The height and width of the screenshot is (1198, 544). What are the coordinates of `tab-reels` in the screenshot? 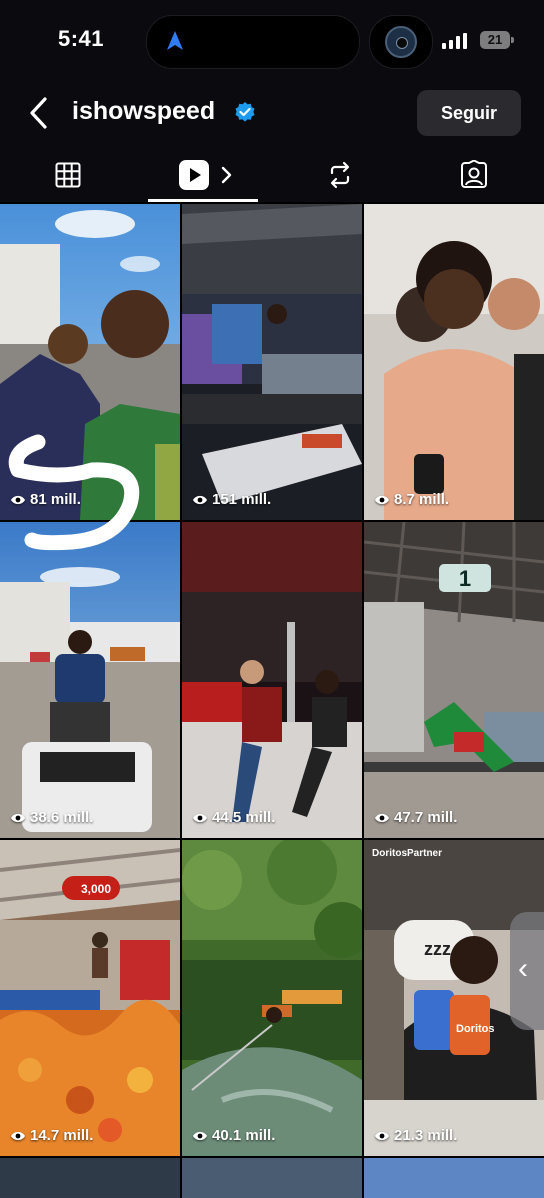 It's located at (205, 175).